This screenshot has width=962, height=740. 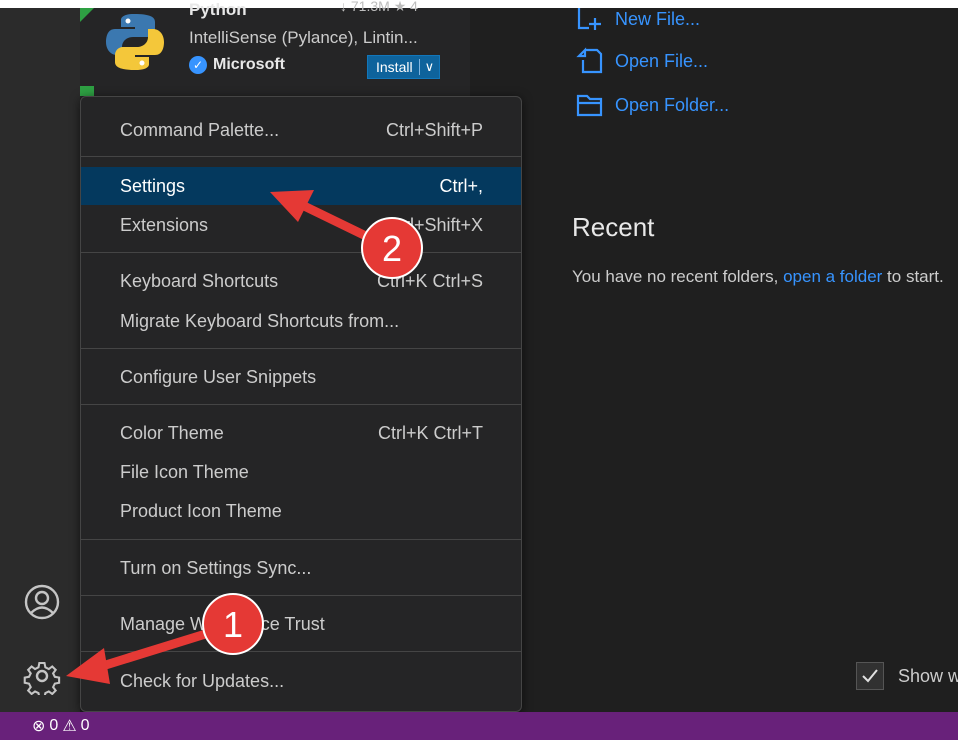 What do you see at coordinates (429, 67) in the screenshot?
I see `chevron-down-icon: ∨` at bounding box center [429, 67].